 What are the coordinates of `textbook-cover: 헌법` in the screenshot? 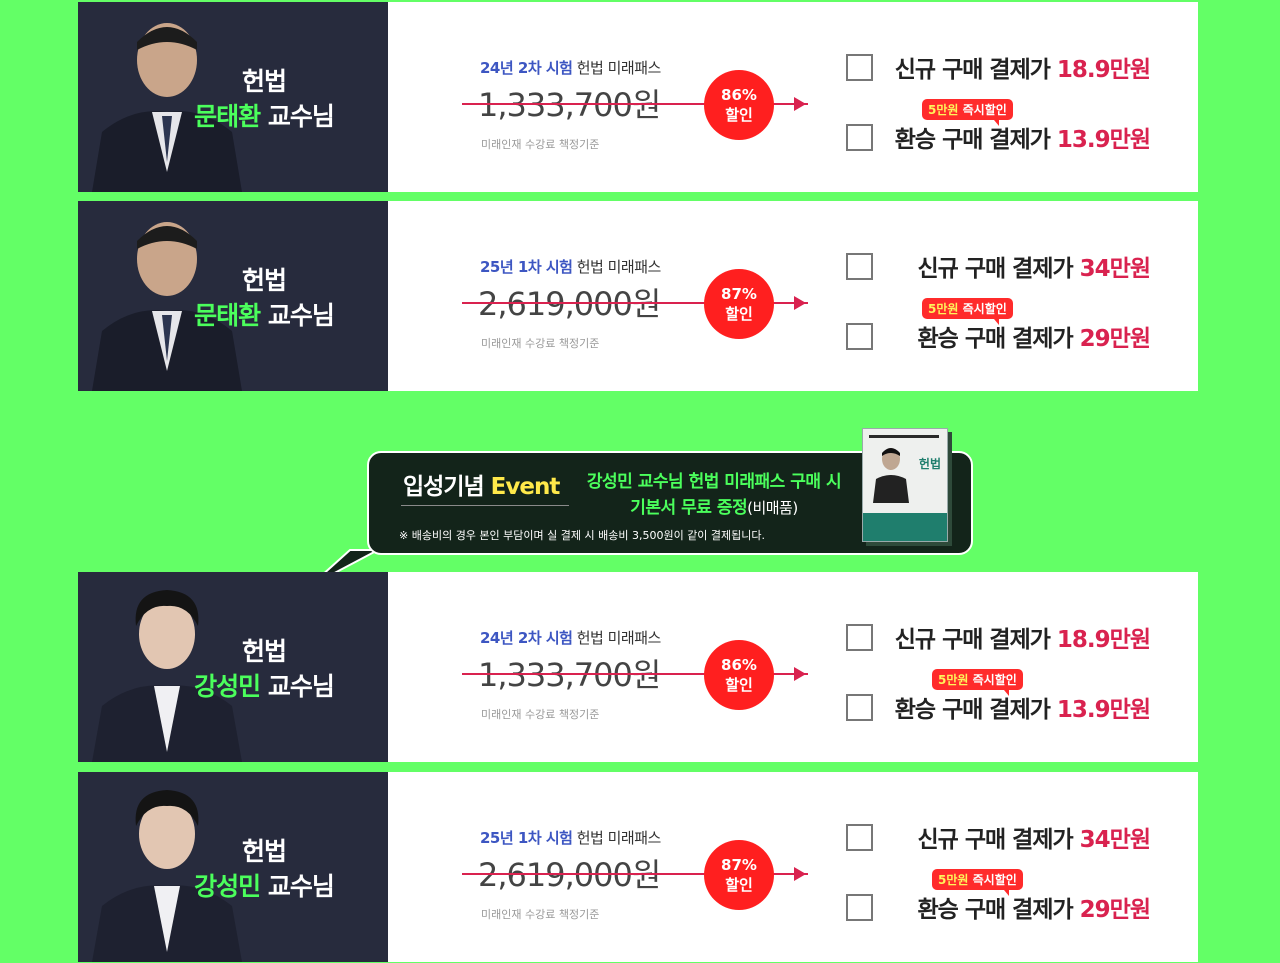 It's located at (905, 485).